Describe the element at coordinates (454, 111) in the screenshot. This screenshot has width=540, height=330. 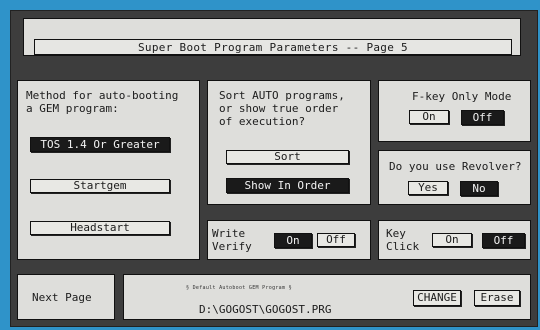
I see `fkey-panel: F-key Only Mode On Off` at that location.